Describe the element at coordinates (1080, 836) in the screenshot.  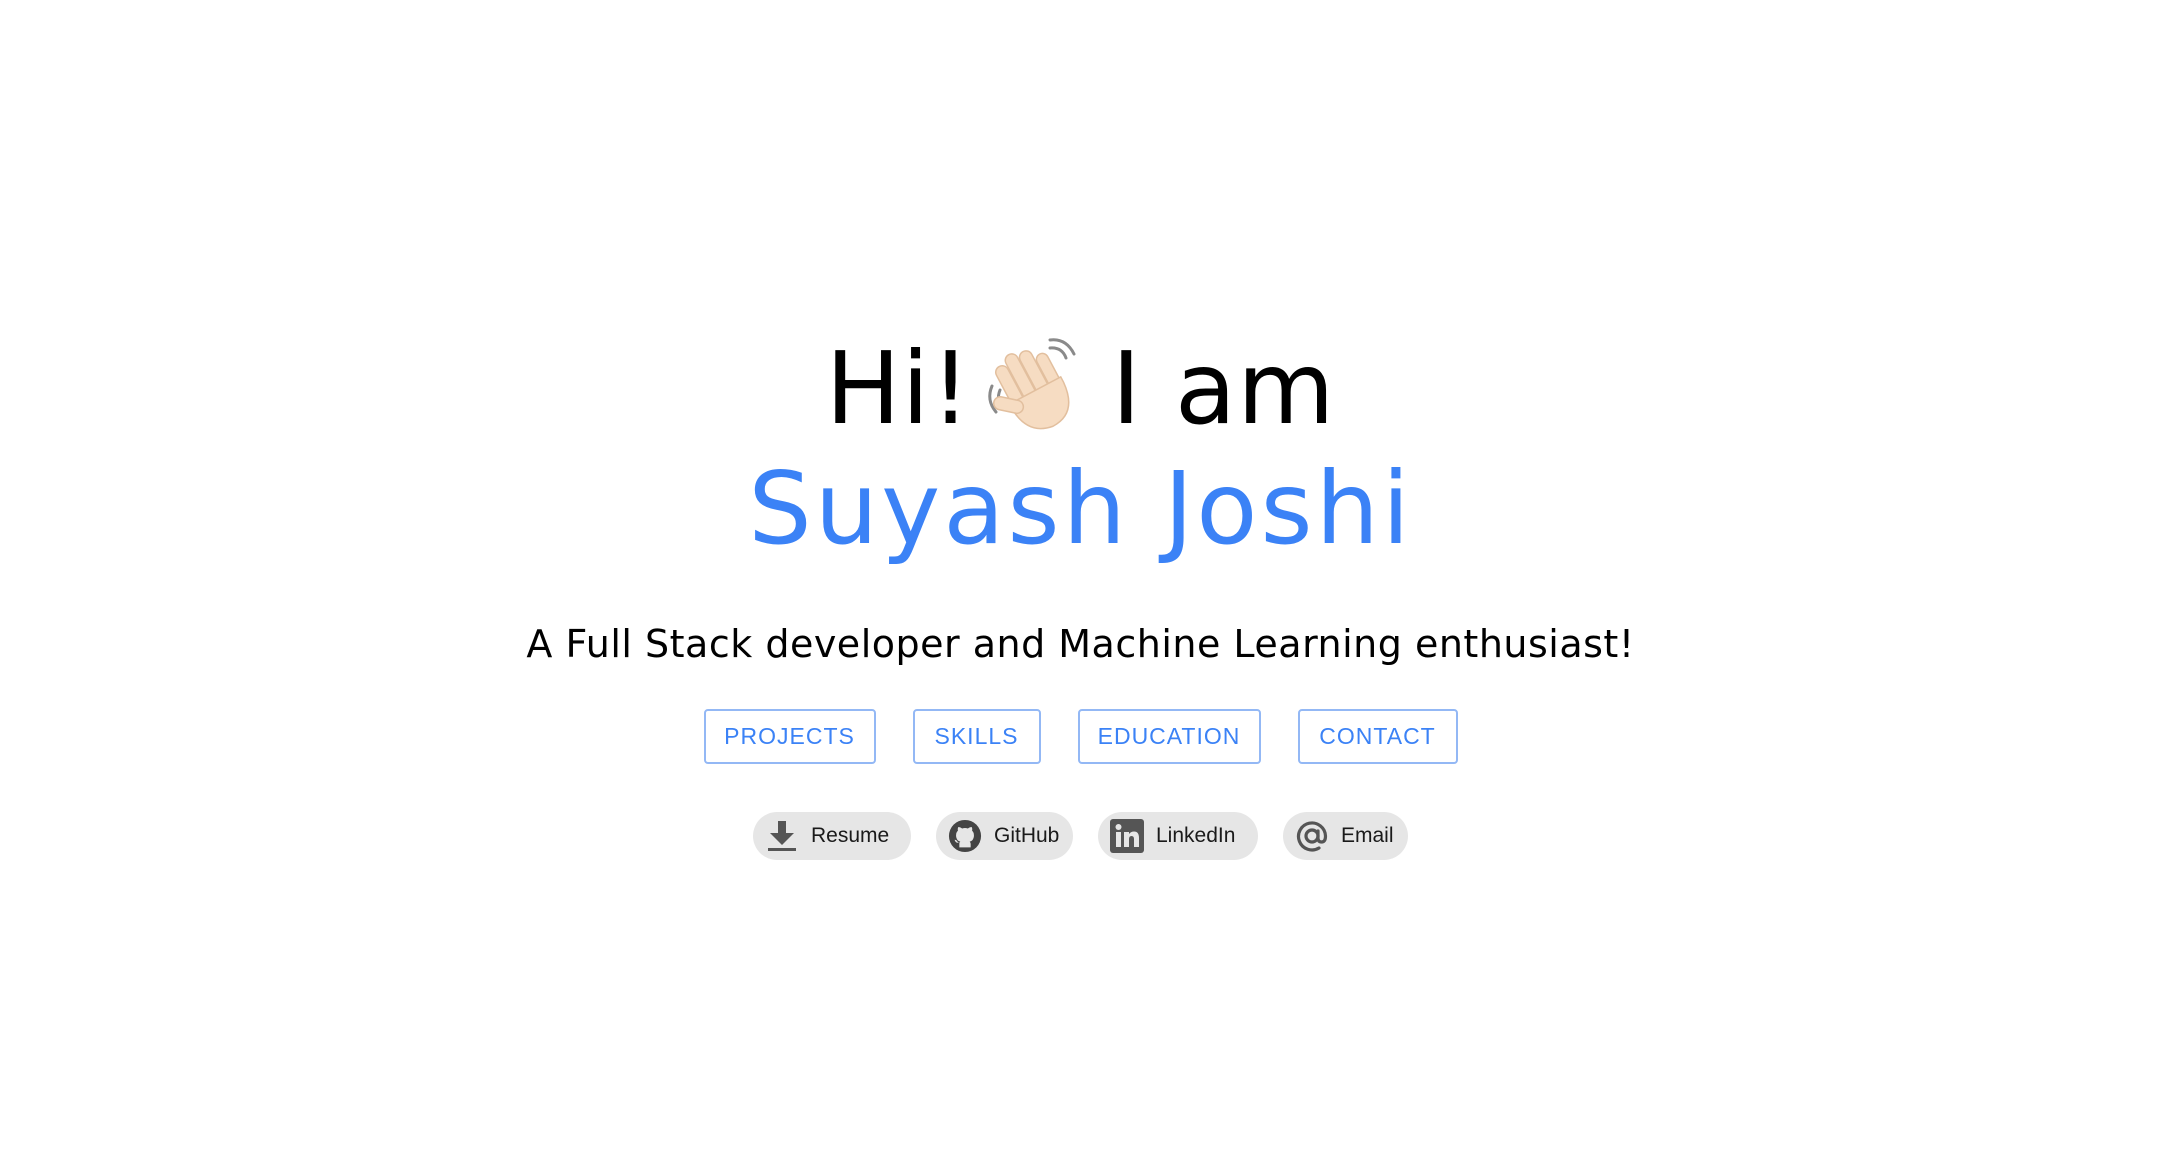
I see `social-links: Resume GitHub LinkedIn Email` at that location.